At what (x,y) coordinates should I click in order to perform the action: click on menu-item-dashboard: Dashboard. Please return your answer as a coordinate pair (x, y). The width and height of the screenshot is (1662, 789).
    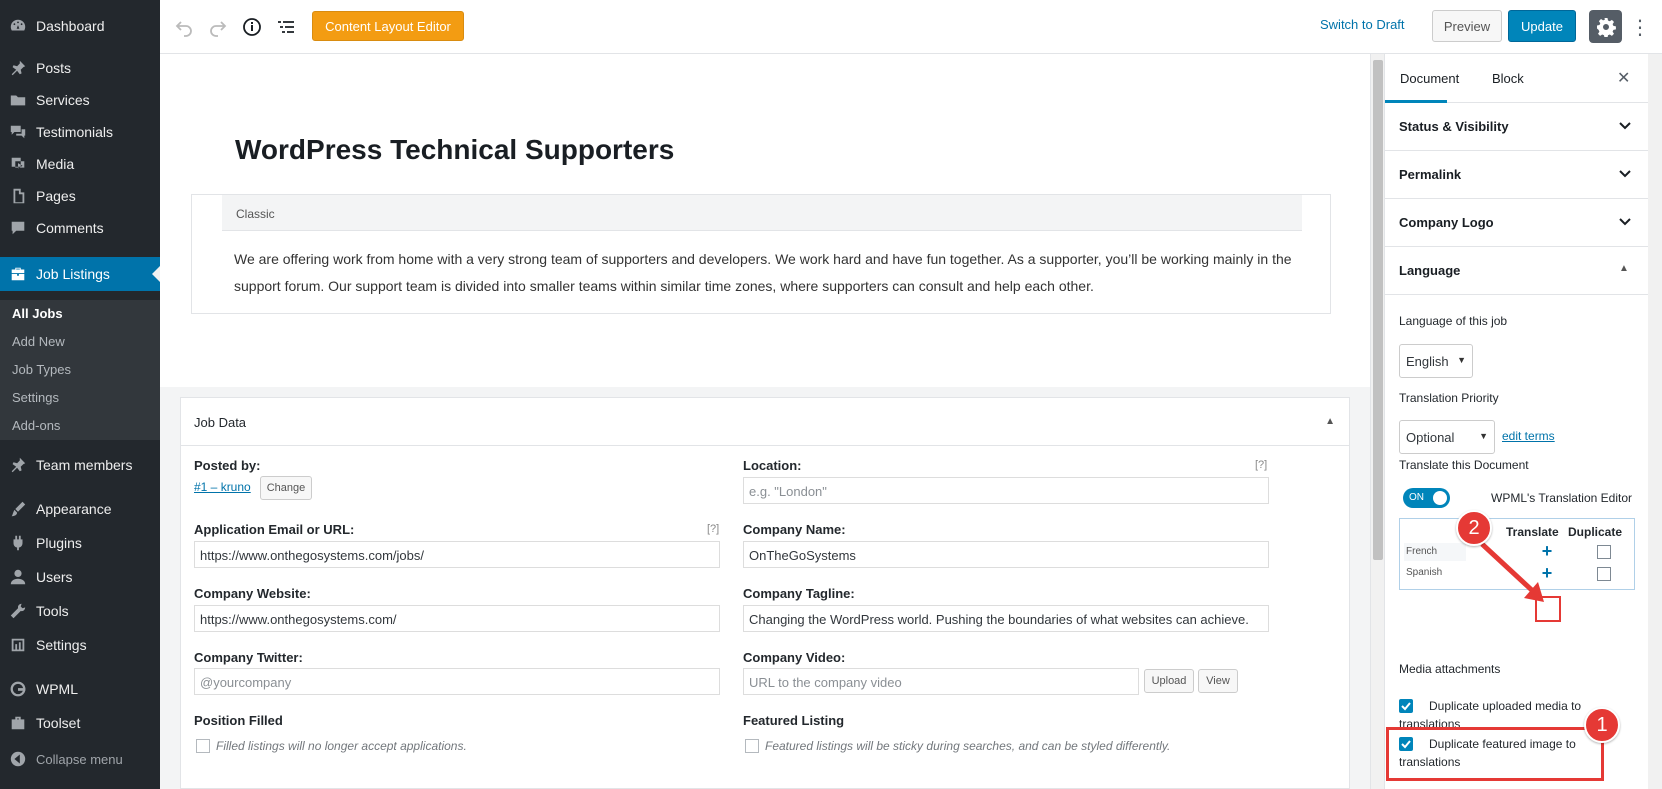
    Looking at the image, I should click on (80, 26).